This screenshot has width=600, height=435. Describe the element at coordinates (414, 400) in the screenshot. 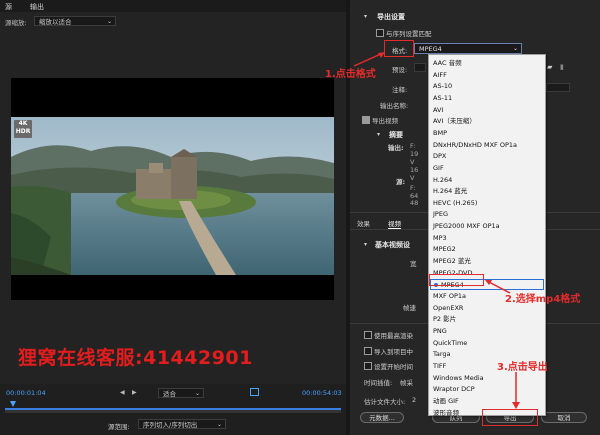

I see `est-size-value: 2` at that location.